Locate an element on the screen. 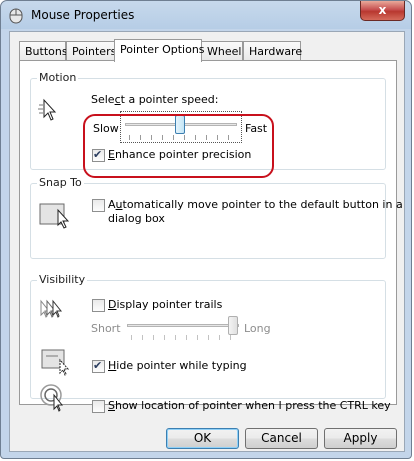 The height and width of the screenshot is (461, 414). trail-slider-track is located at coordinates (183, 325).